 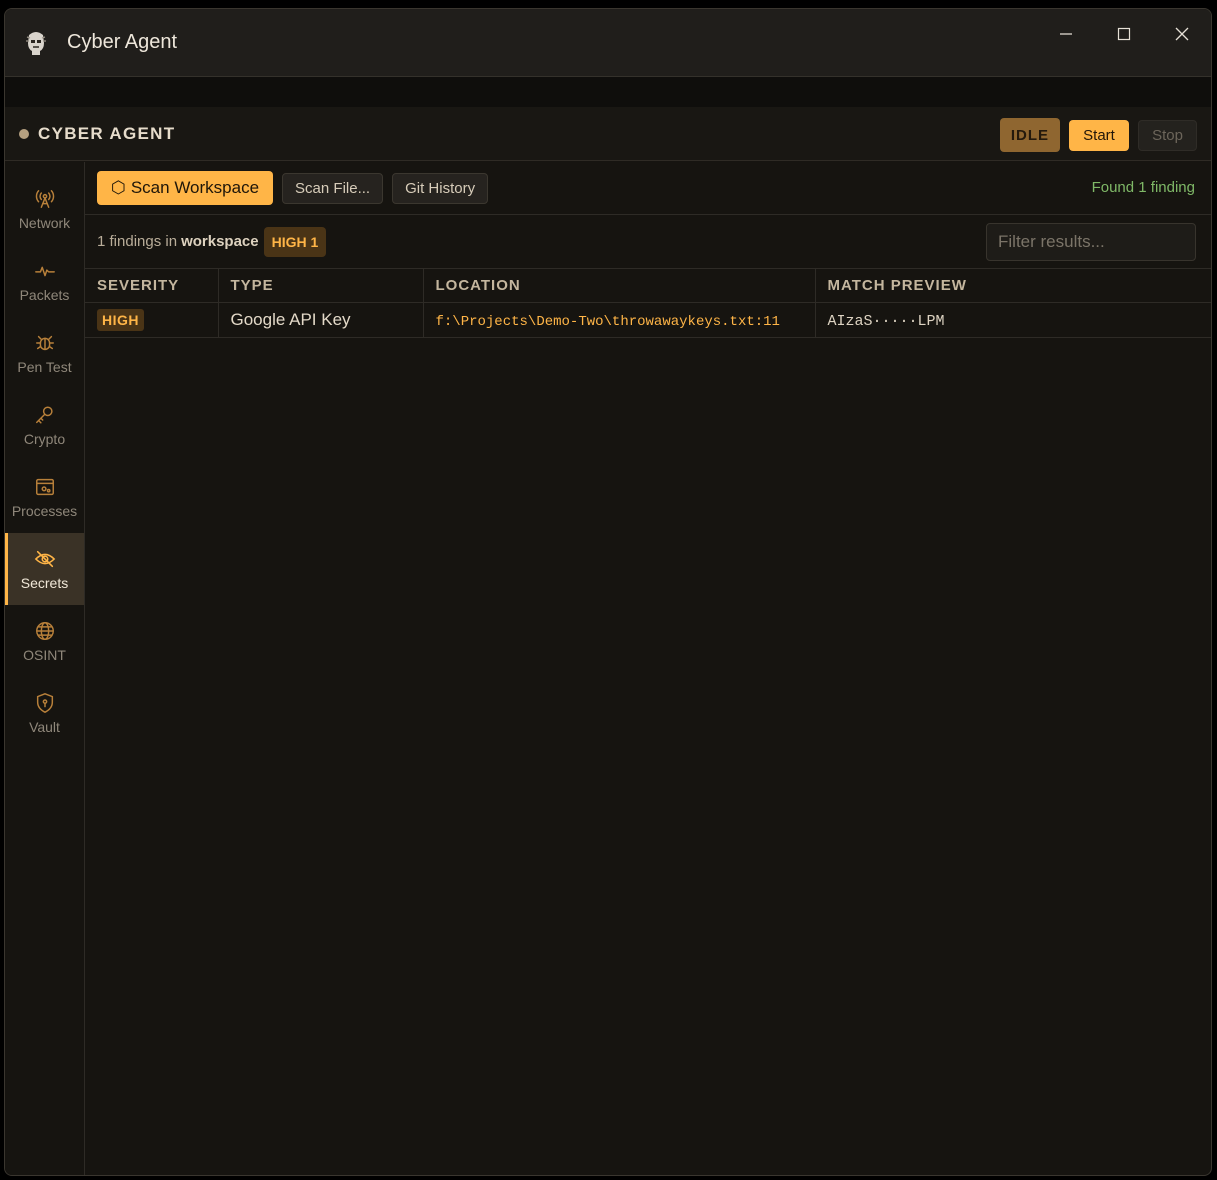 What do you see at coordinates (44, 198) in the screenshot?
I see `antenna-icon` at bounding box center [44, 198].